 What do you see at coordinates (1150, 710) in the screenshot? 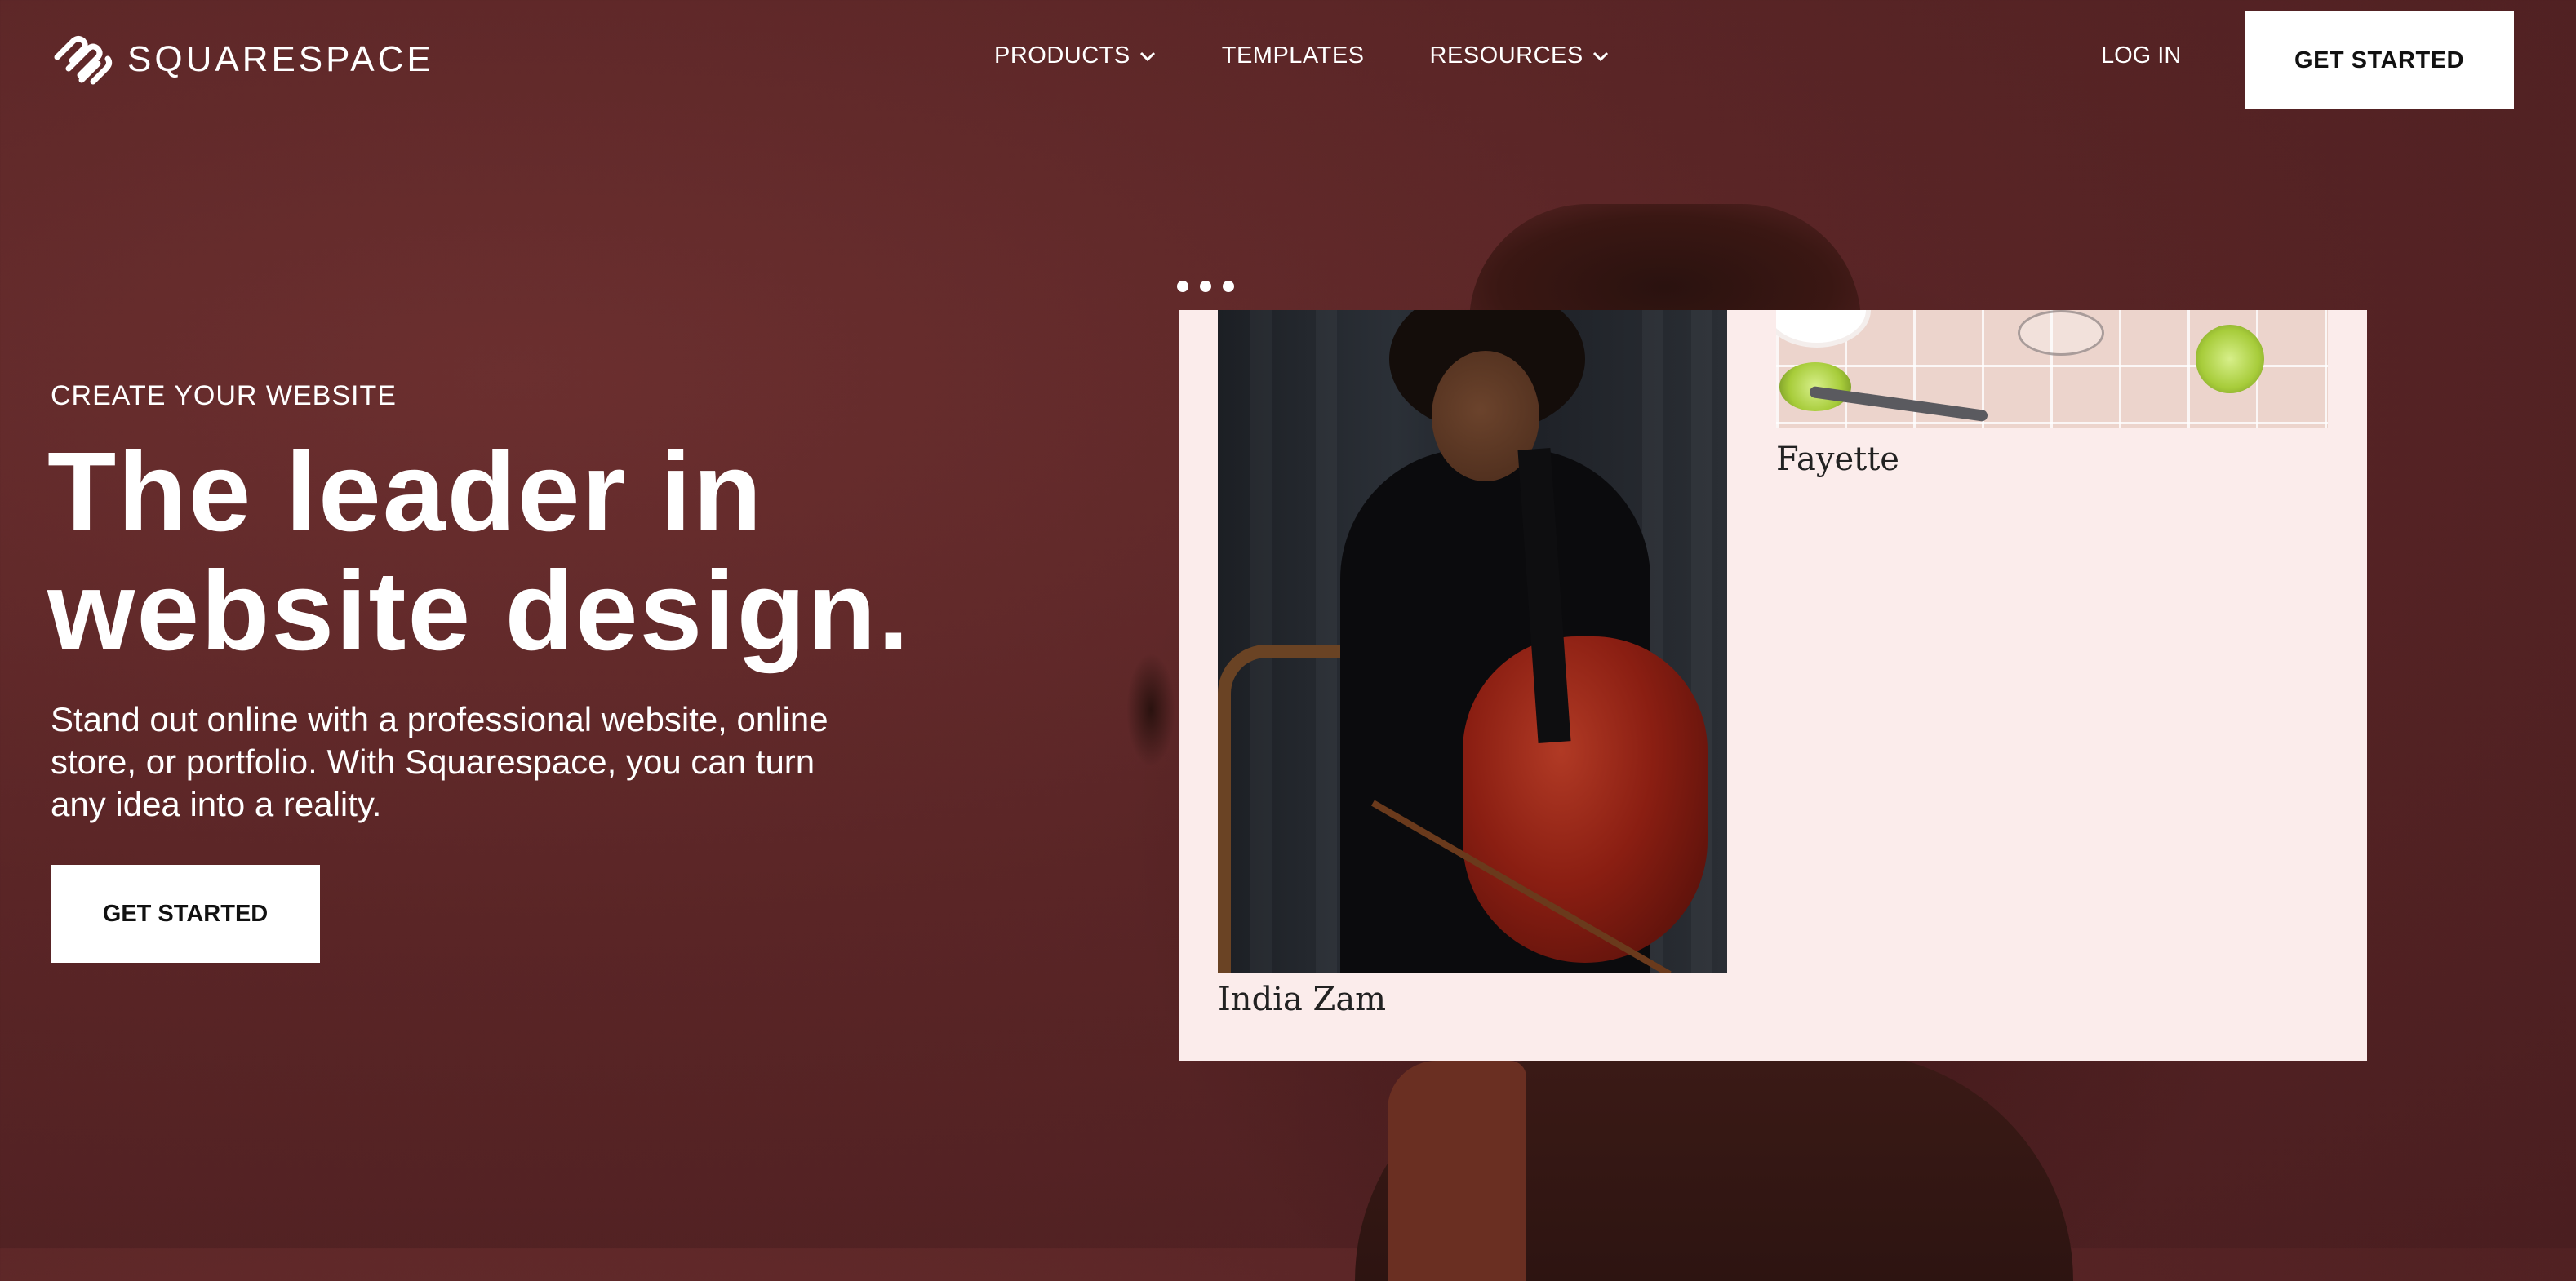
I see `hero-background-figure-detail` at bounding box center [1150, 710].